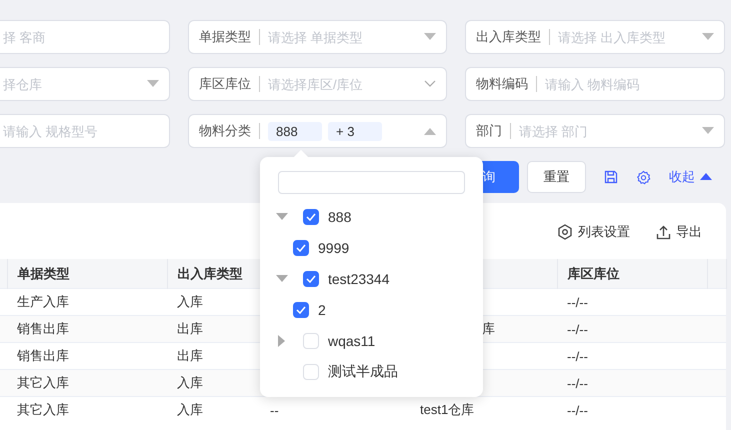 Image resolution: width=731 pixels, height=430 pixels. Describe the element at coordinates (352, 340) in the screenshot. I see `tree-item-label: wqas11` at that location.